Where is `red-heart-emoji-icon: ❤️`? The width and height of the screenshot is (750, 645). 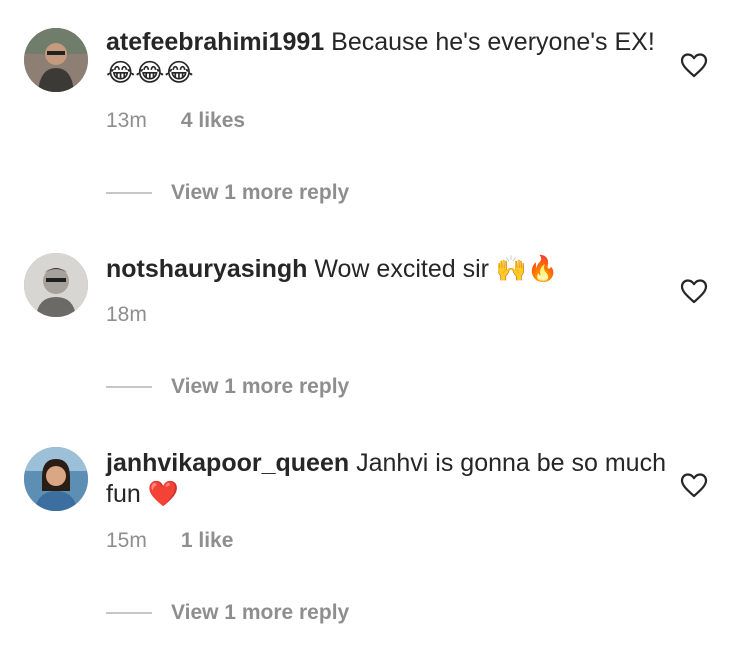 red-heart-emoji-icon: ❤️ is located at coordinates (163, 494).